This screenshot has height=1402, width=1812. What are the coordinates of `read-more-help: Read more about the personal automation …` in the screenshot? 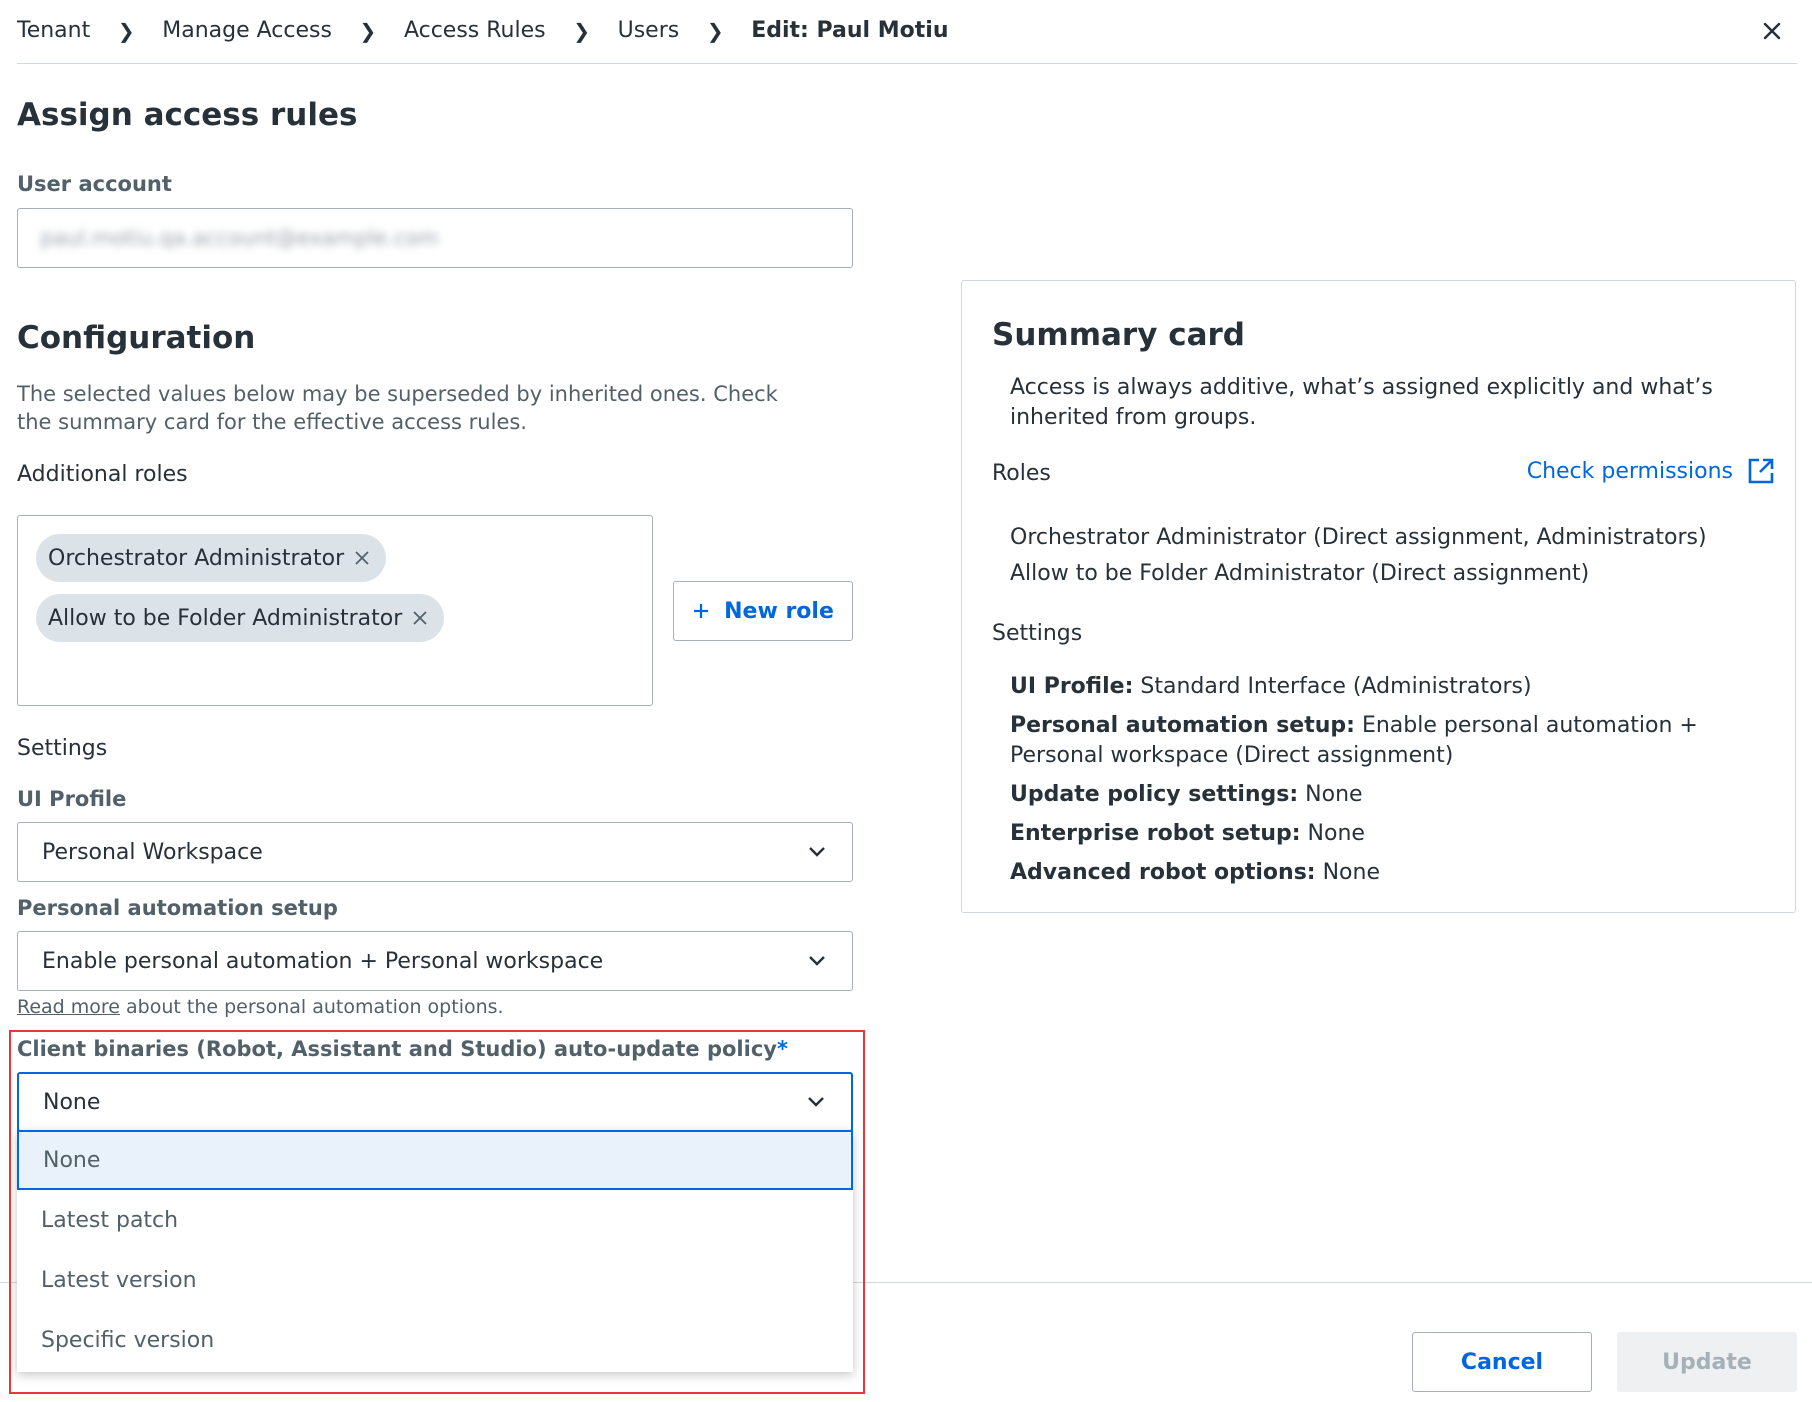 It's located at (260, 1007).